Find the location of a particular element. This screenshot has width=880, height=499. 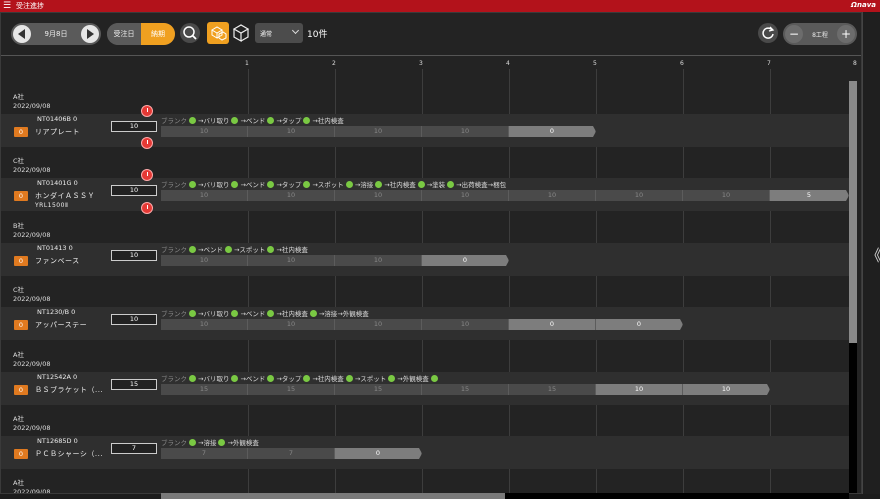

process-step: →梱包 is located at coordinates (497, 185).